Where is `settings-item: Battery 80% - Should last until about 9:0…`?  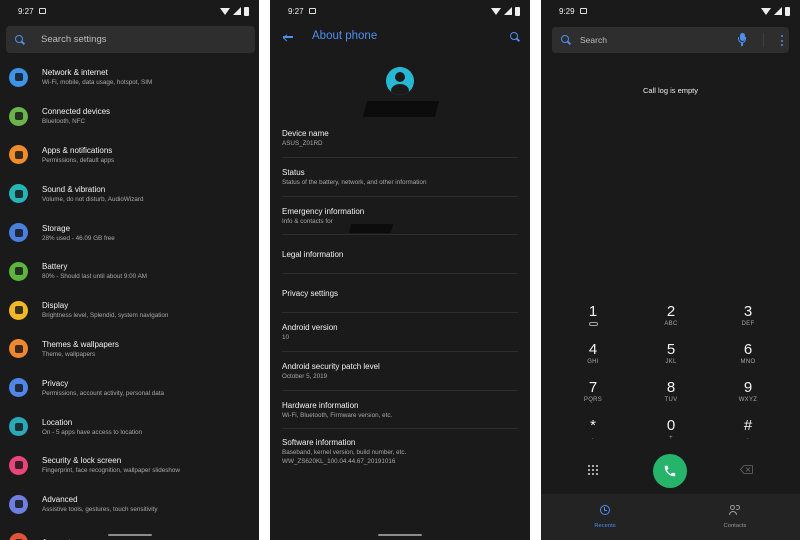
settings-item: Battery 80% - Should last until about 9:0… is located at coordinates (129, 271).